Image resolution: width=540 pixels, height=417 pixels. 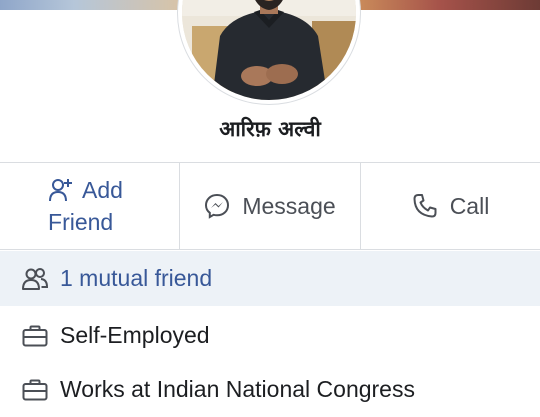 I want to click on work-row-self-employed: Self-Employed, so click(x=270, y=335).